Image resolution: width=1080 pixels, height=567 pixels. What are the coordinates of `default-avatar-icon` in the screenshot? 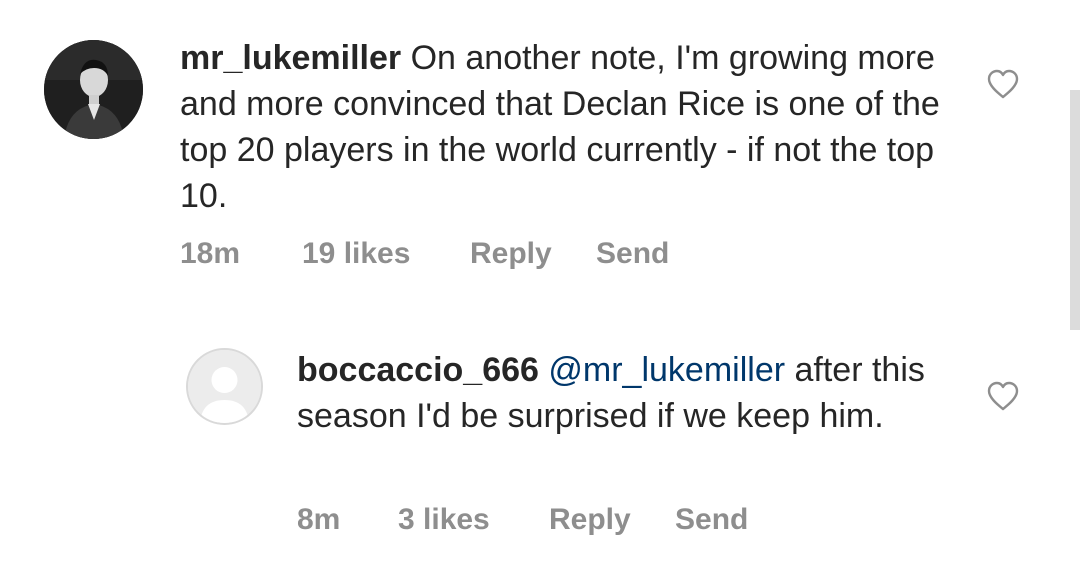 It's located at (224, 386).